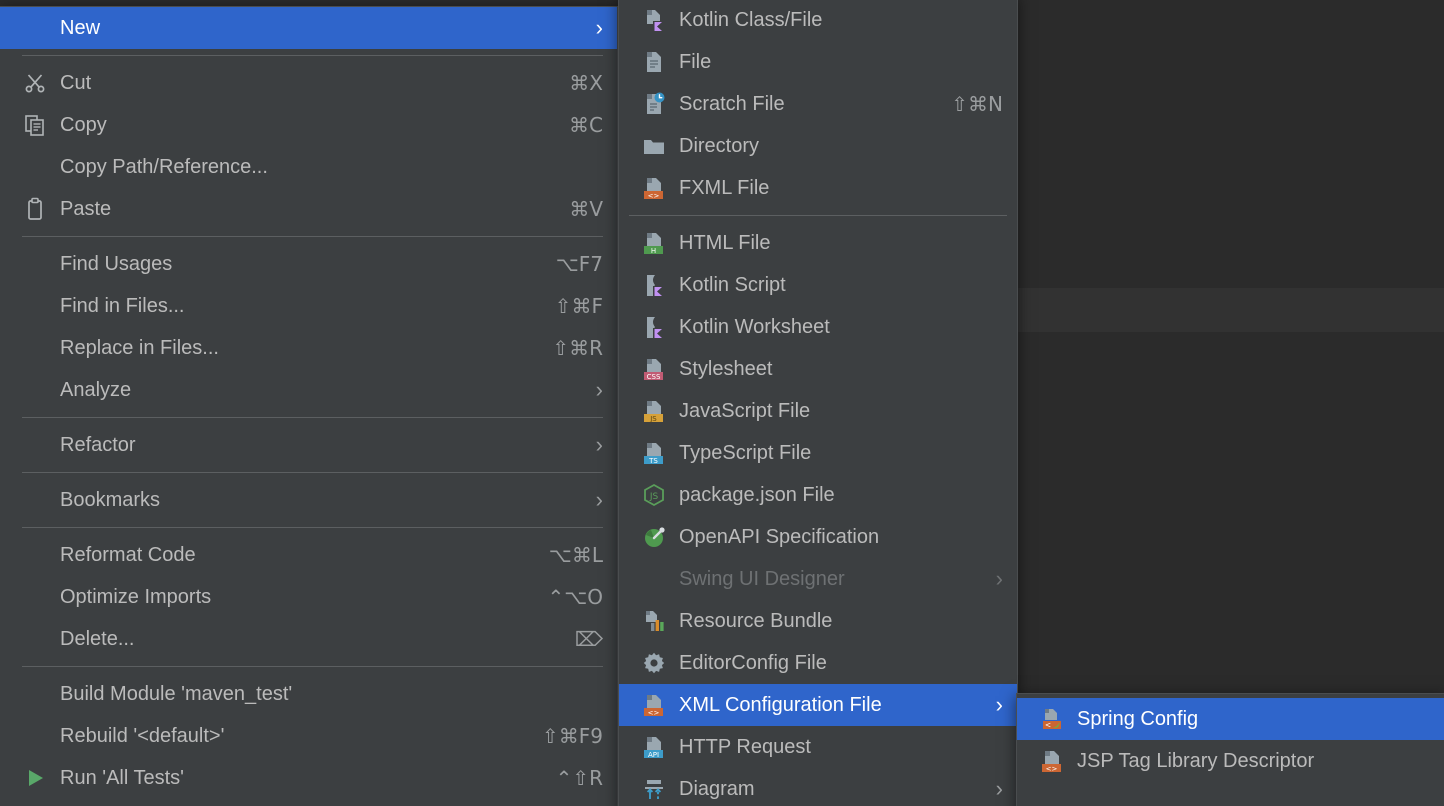 The image size is (1444, 806). Describe the element at coordinates (572, 736) in the screenshot. I see `menu-item-shortcut: ⇧⌘F9` at that location.